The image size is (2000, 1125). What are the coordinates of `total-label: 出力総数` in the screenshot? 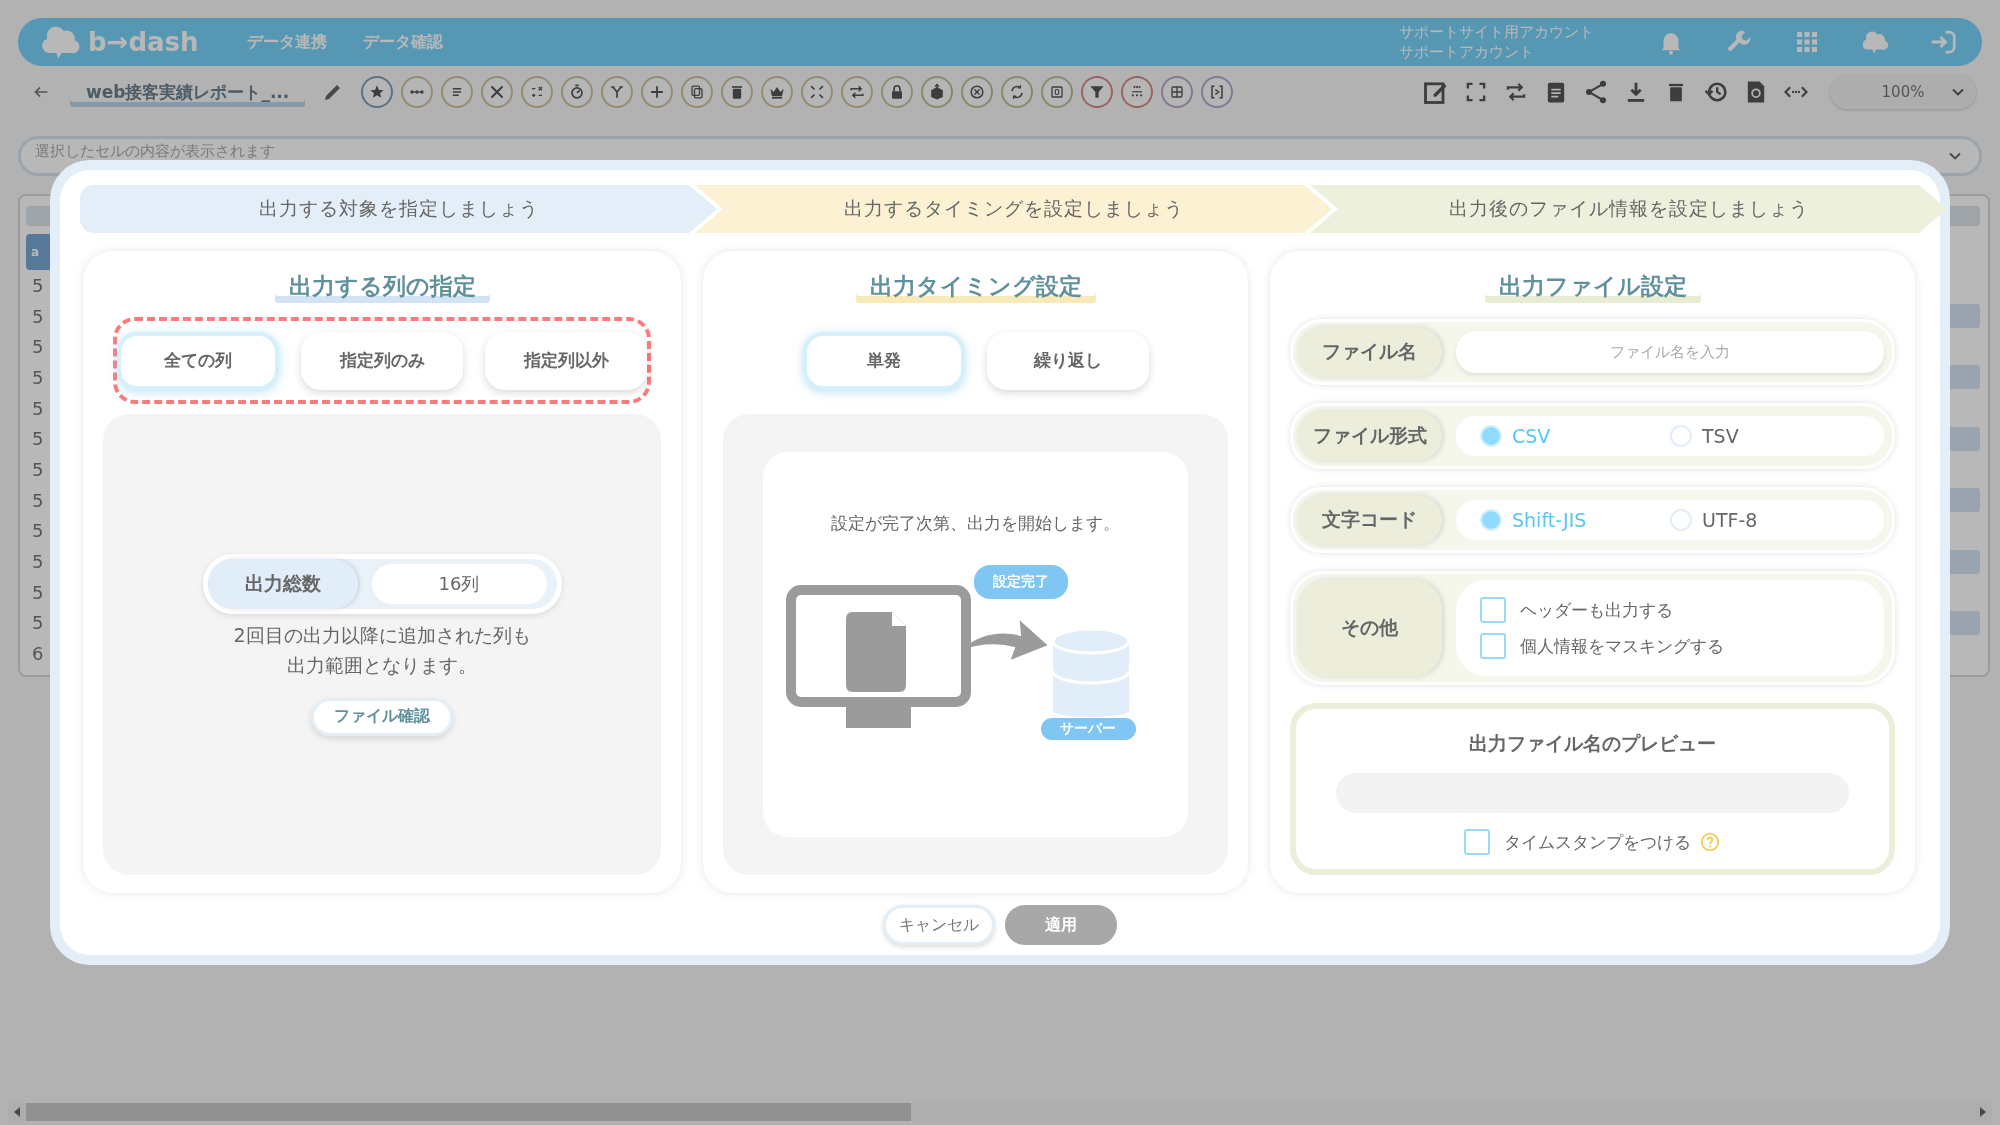 It's located at (282, 583).